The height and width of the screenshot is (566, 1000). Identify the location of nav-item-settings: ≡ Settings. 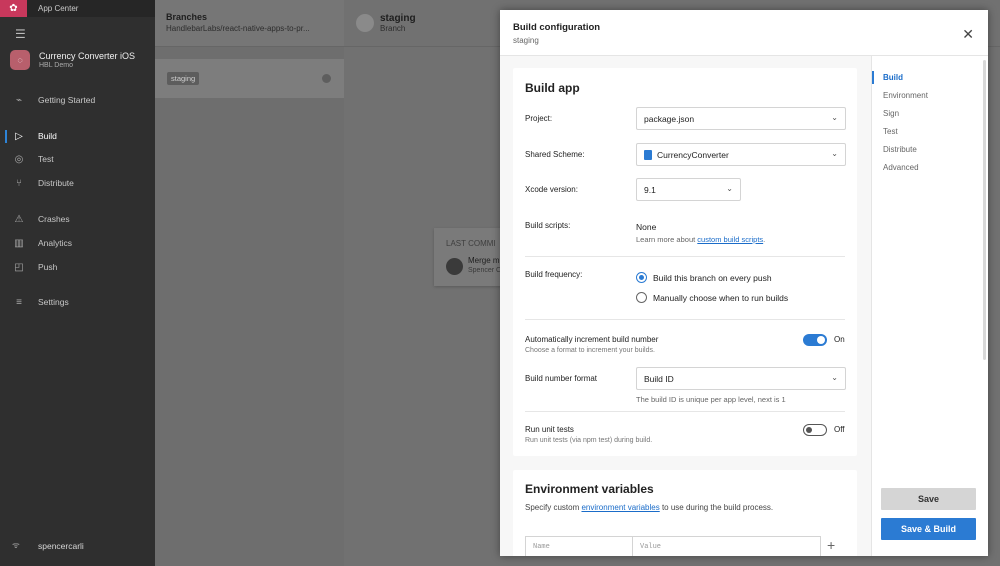
(82, 302).